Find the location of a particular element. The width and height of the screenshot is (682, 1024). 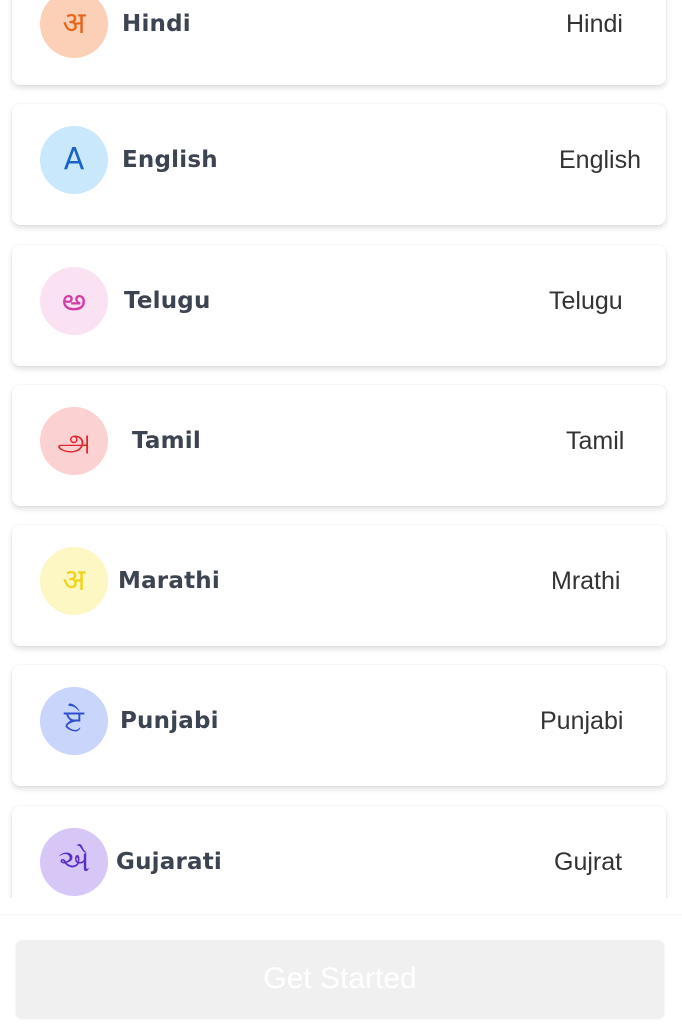

language-name: Telugu is located at coordinates (167, 301).